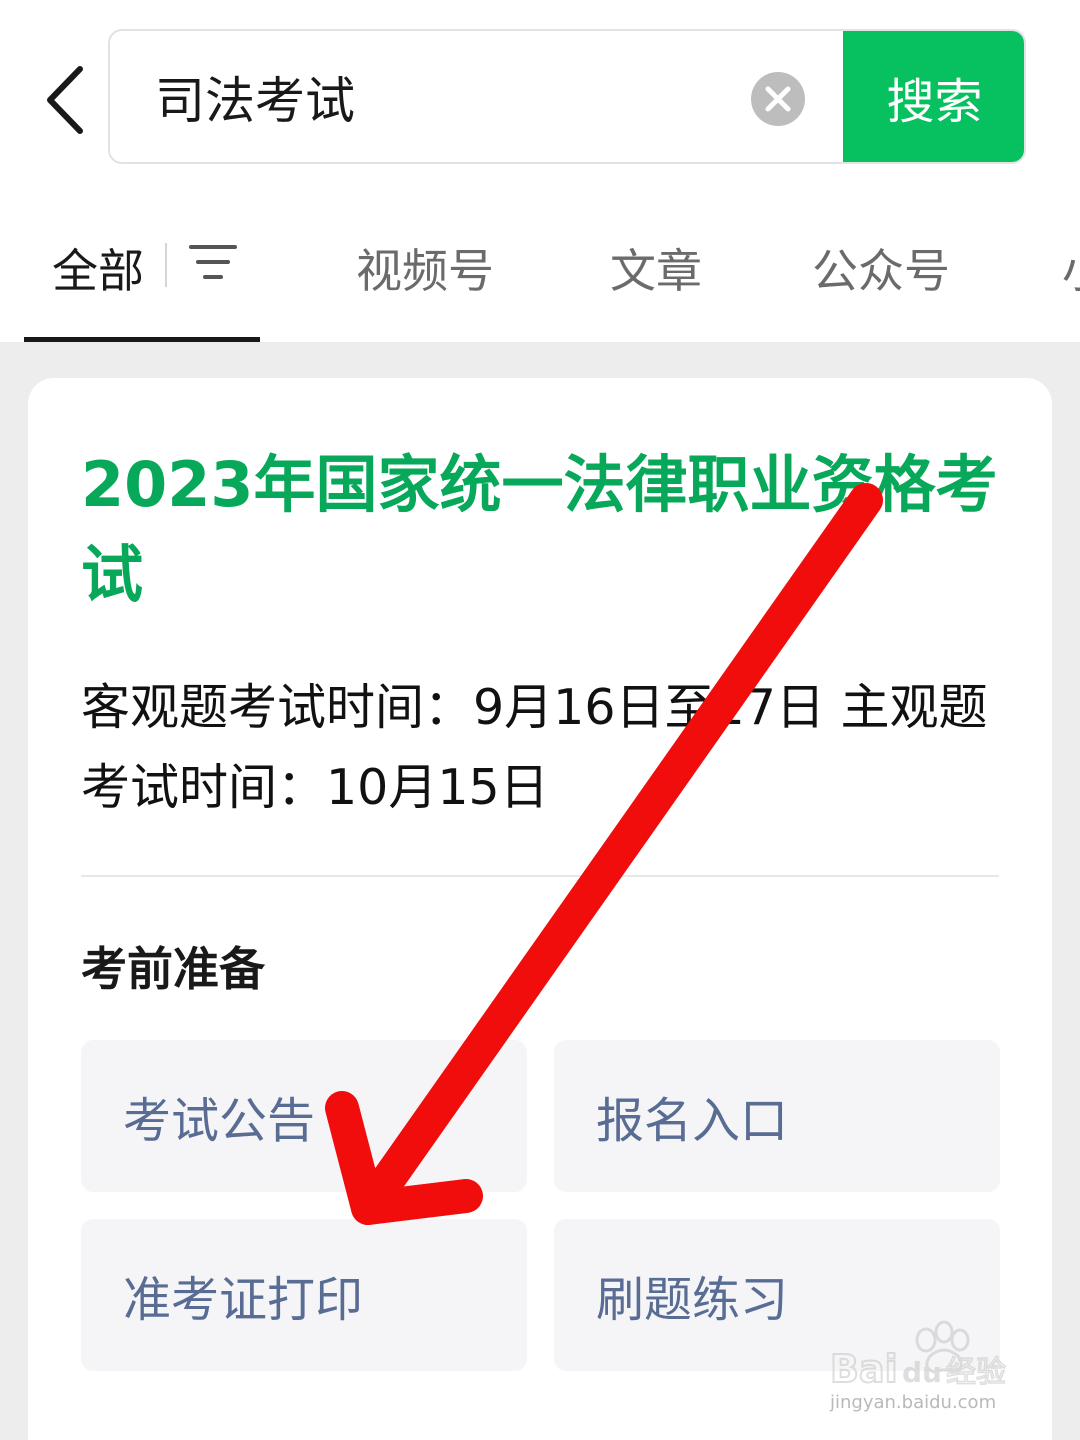 This screenshot has height=1440, width=1080. Describe the element at coordinates (922, 1372) in the screenshot. I see `svg-text: du` at that location.